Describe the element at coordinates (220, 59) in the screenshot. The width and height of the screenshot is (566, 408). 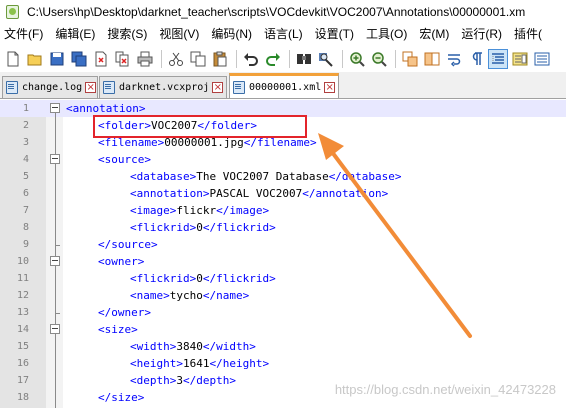
I see `paste-icon` at that location.